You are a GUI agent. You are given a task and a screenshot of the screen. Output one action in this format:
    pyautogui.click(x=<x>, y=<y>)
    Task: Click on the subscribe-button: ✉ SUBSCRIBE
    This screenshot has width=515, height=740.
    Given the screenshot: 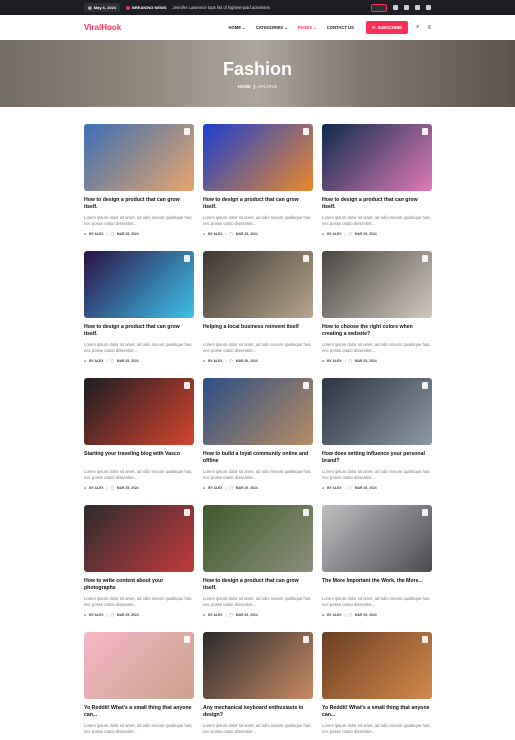 What is the action you would take?
    pyautogui.click(x=387, y=27)
    